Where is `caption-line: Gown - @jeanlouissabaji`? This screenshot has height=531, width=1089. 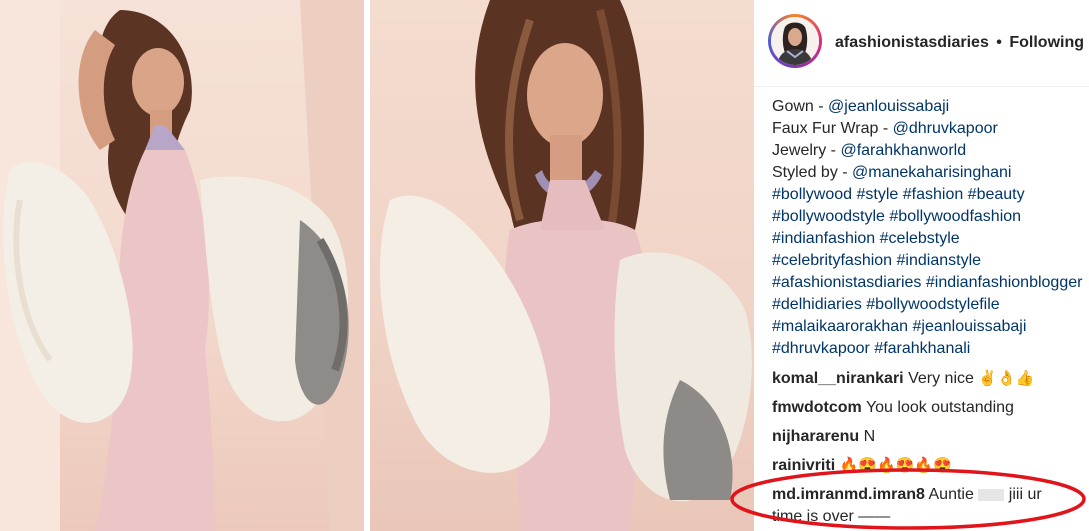
caption-line: Gown - @jeanlouissabaji is located at coordinates (930, 107).